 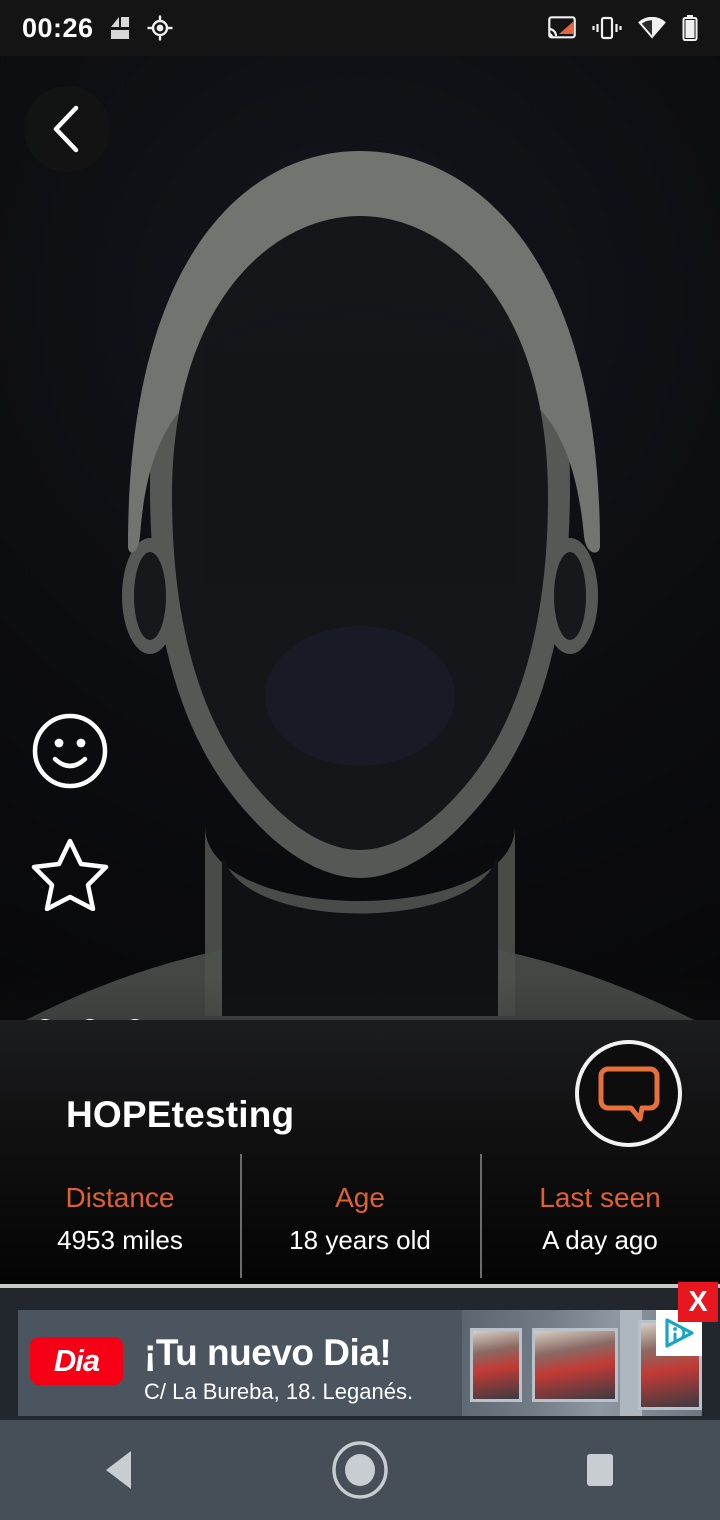 I want to click on ad-close-label: X, so click(x=698, y=1301).